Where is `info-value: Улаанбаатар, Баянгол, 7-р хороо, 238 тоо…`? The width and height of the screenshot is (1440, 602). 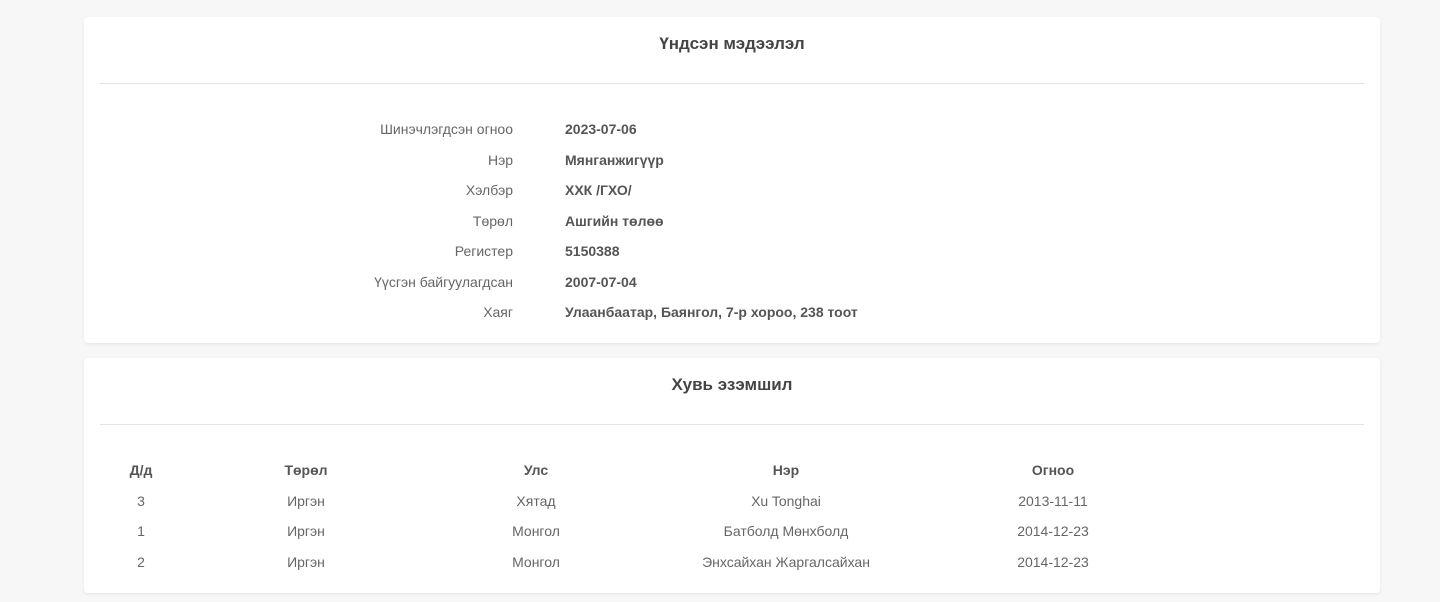
info-value: Улаанбаатар, Баянгол, 7-р хороо, 238 тоо… is located at coordinates (711, 312).